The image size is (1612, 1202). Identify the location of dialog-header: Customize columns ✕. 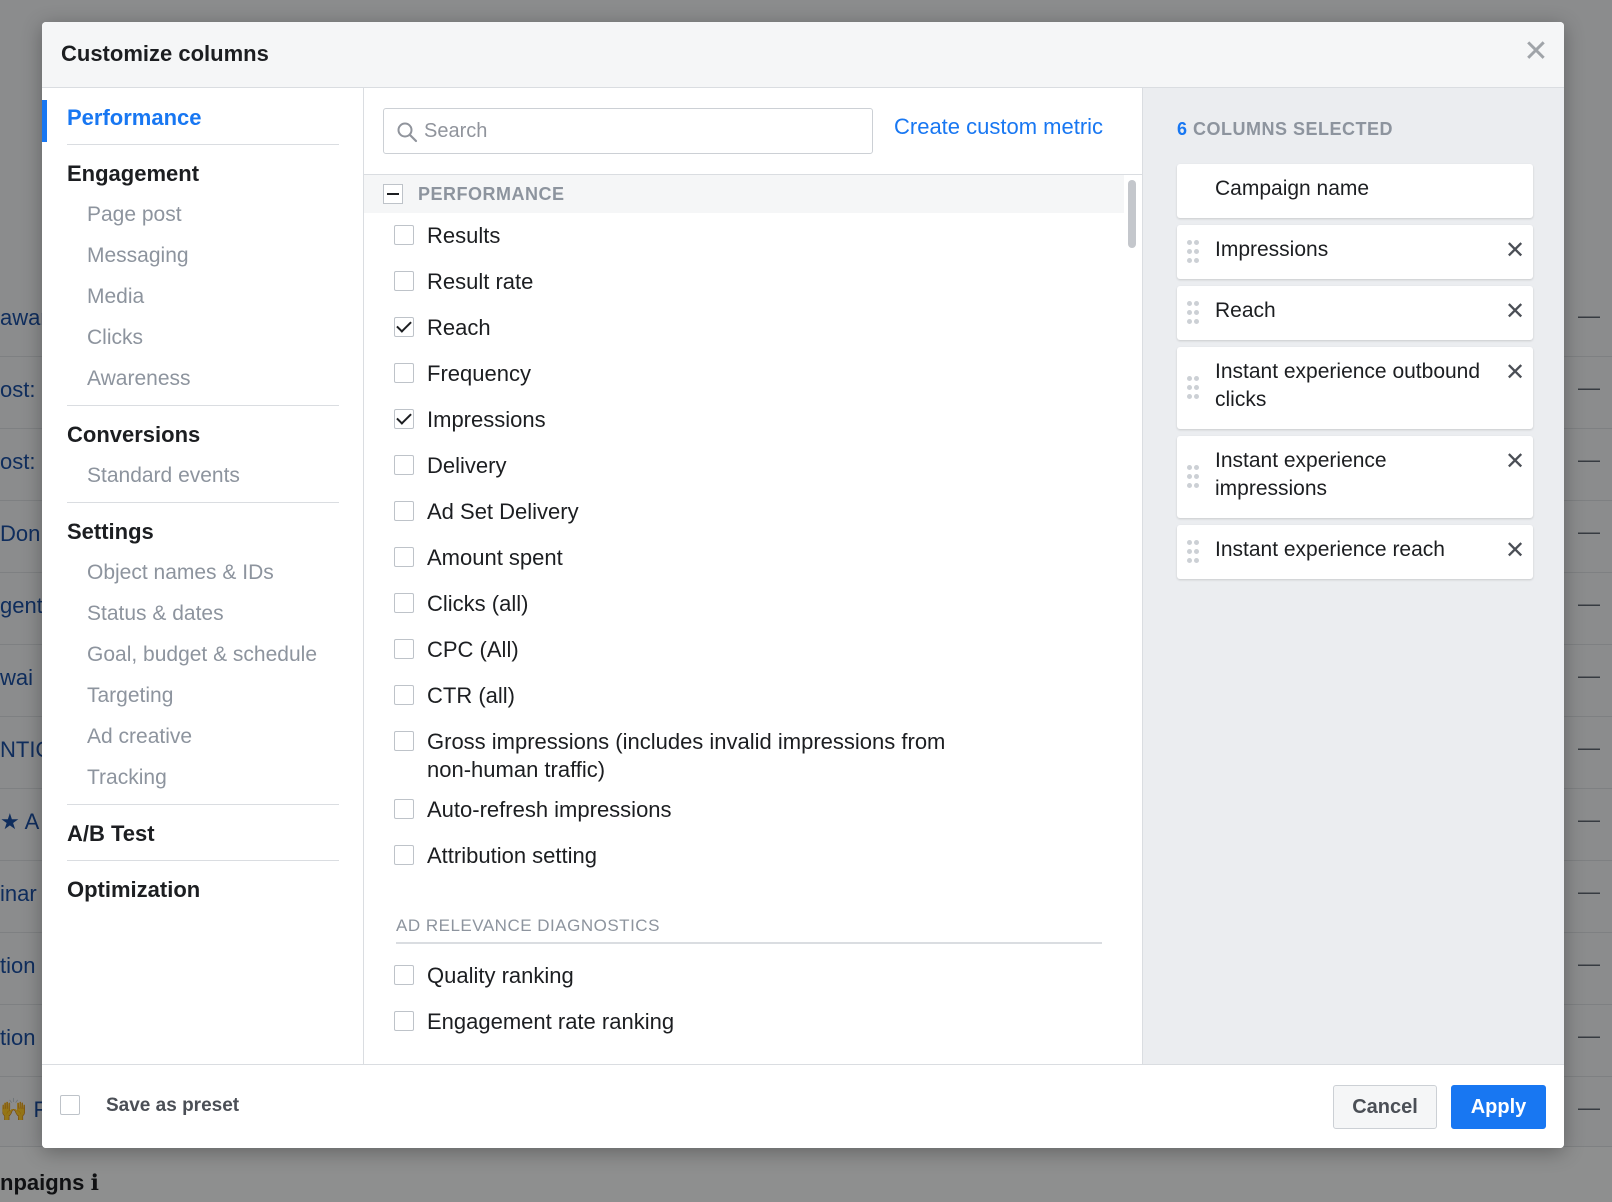
(803, 55).